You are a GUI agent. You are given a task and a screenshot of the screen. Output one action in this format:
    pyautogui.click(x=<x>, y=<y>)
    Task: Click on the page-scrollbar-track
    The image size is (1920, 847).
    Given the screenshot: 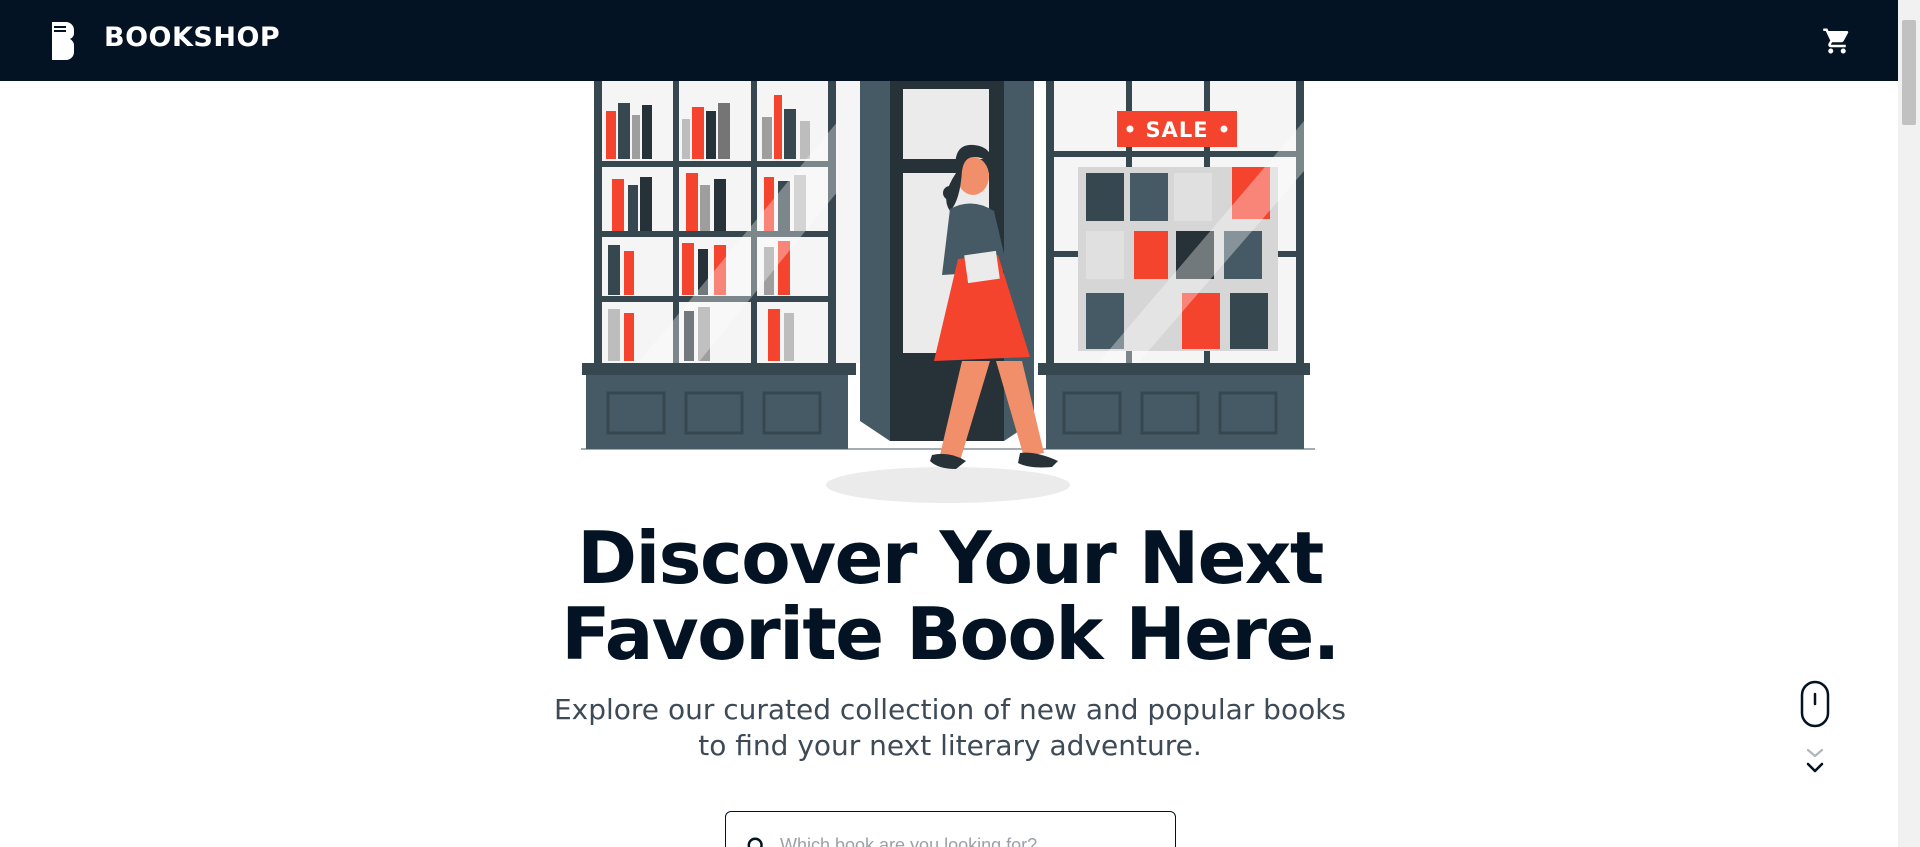 What is the action you would take?
    pyautogui.click(x=1909, y=423)
    